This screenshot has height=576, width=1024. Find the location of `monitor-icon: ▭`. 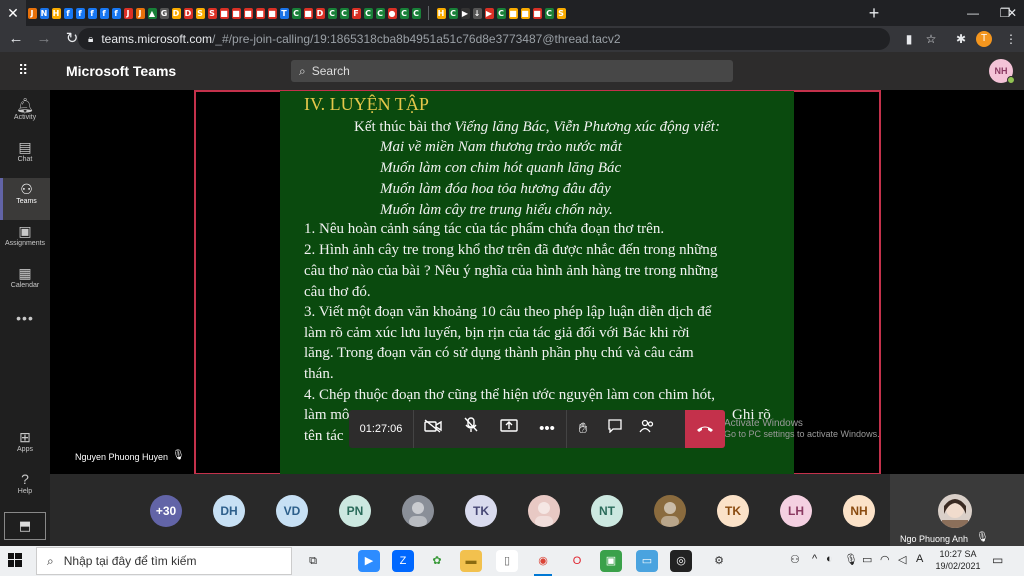

monitor-icon: ▭ is located at coordinates (647, 561).